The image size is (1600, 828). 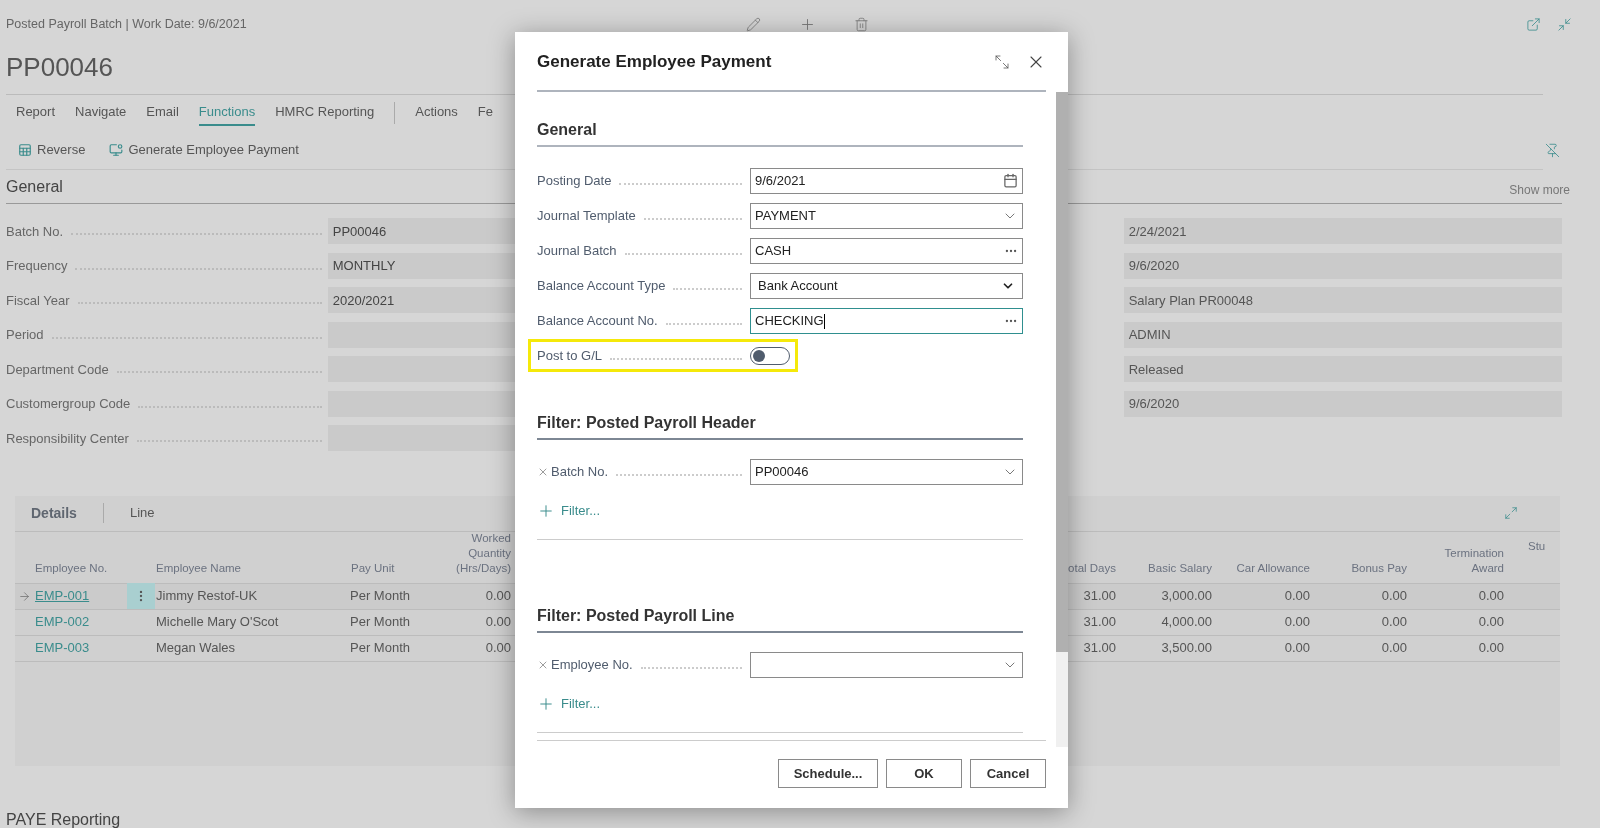 What do you see at coordinates (57, 369) in the screenshot?
I see `field-label: Department Code` at bounding box center [57, 369].